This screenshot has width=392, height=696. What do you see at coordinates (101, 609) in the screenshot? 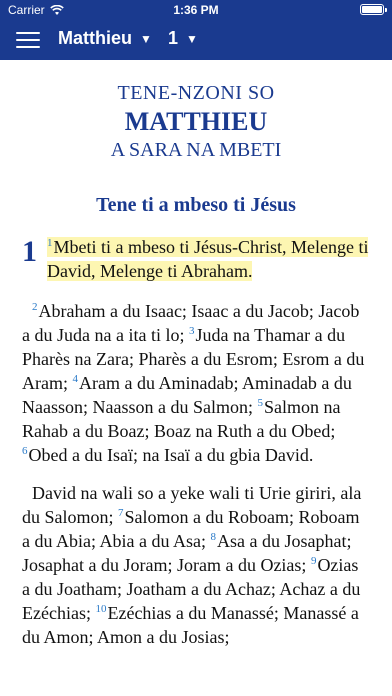
I see `verse-number: 10` at bounding box center [101, 609].